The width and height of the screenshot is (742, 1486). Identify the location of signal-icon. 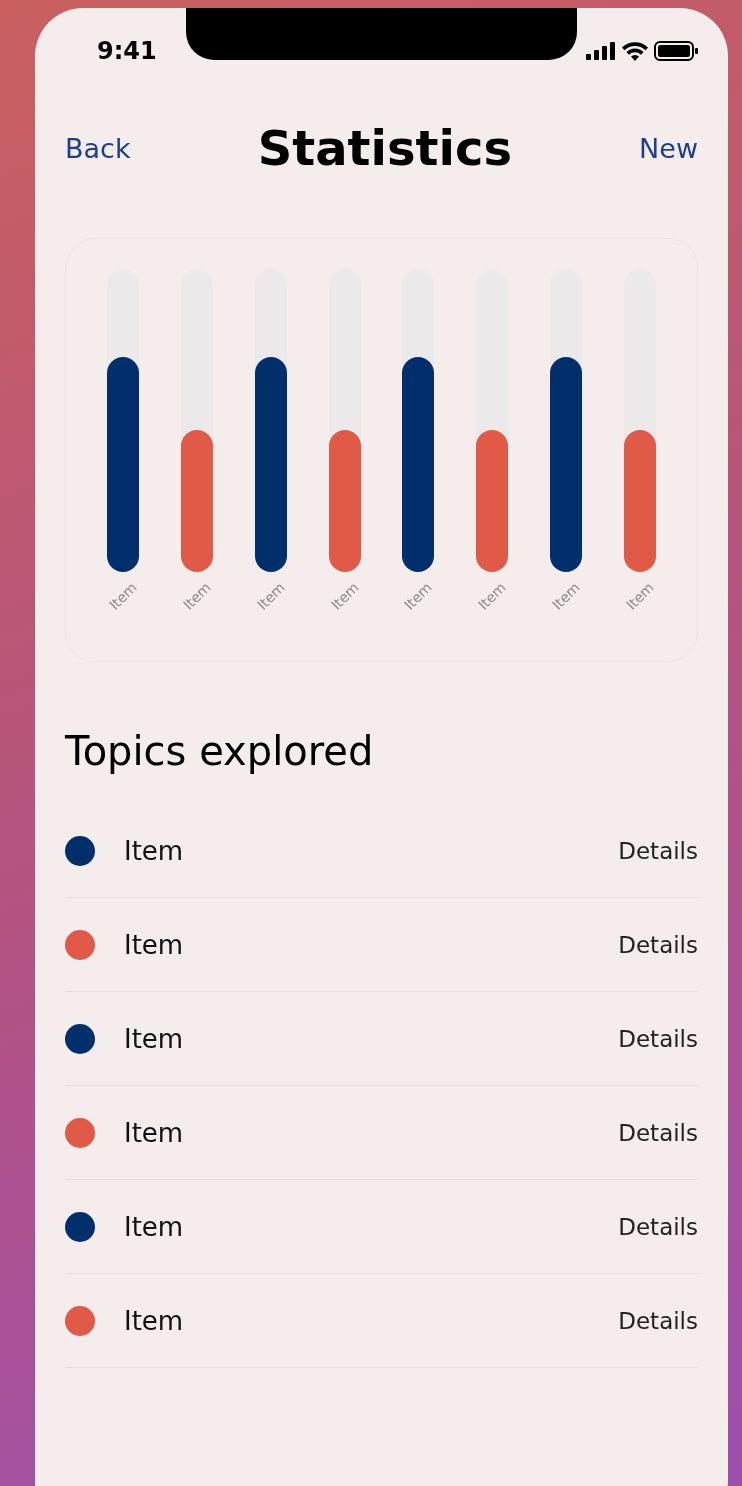
(601, 51).